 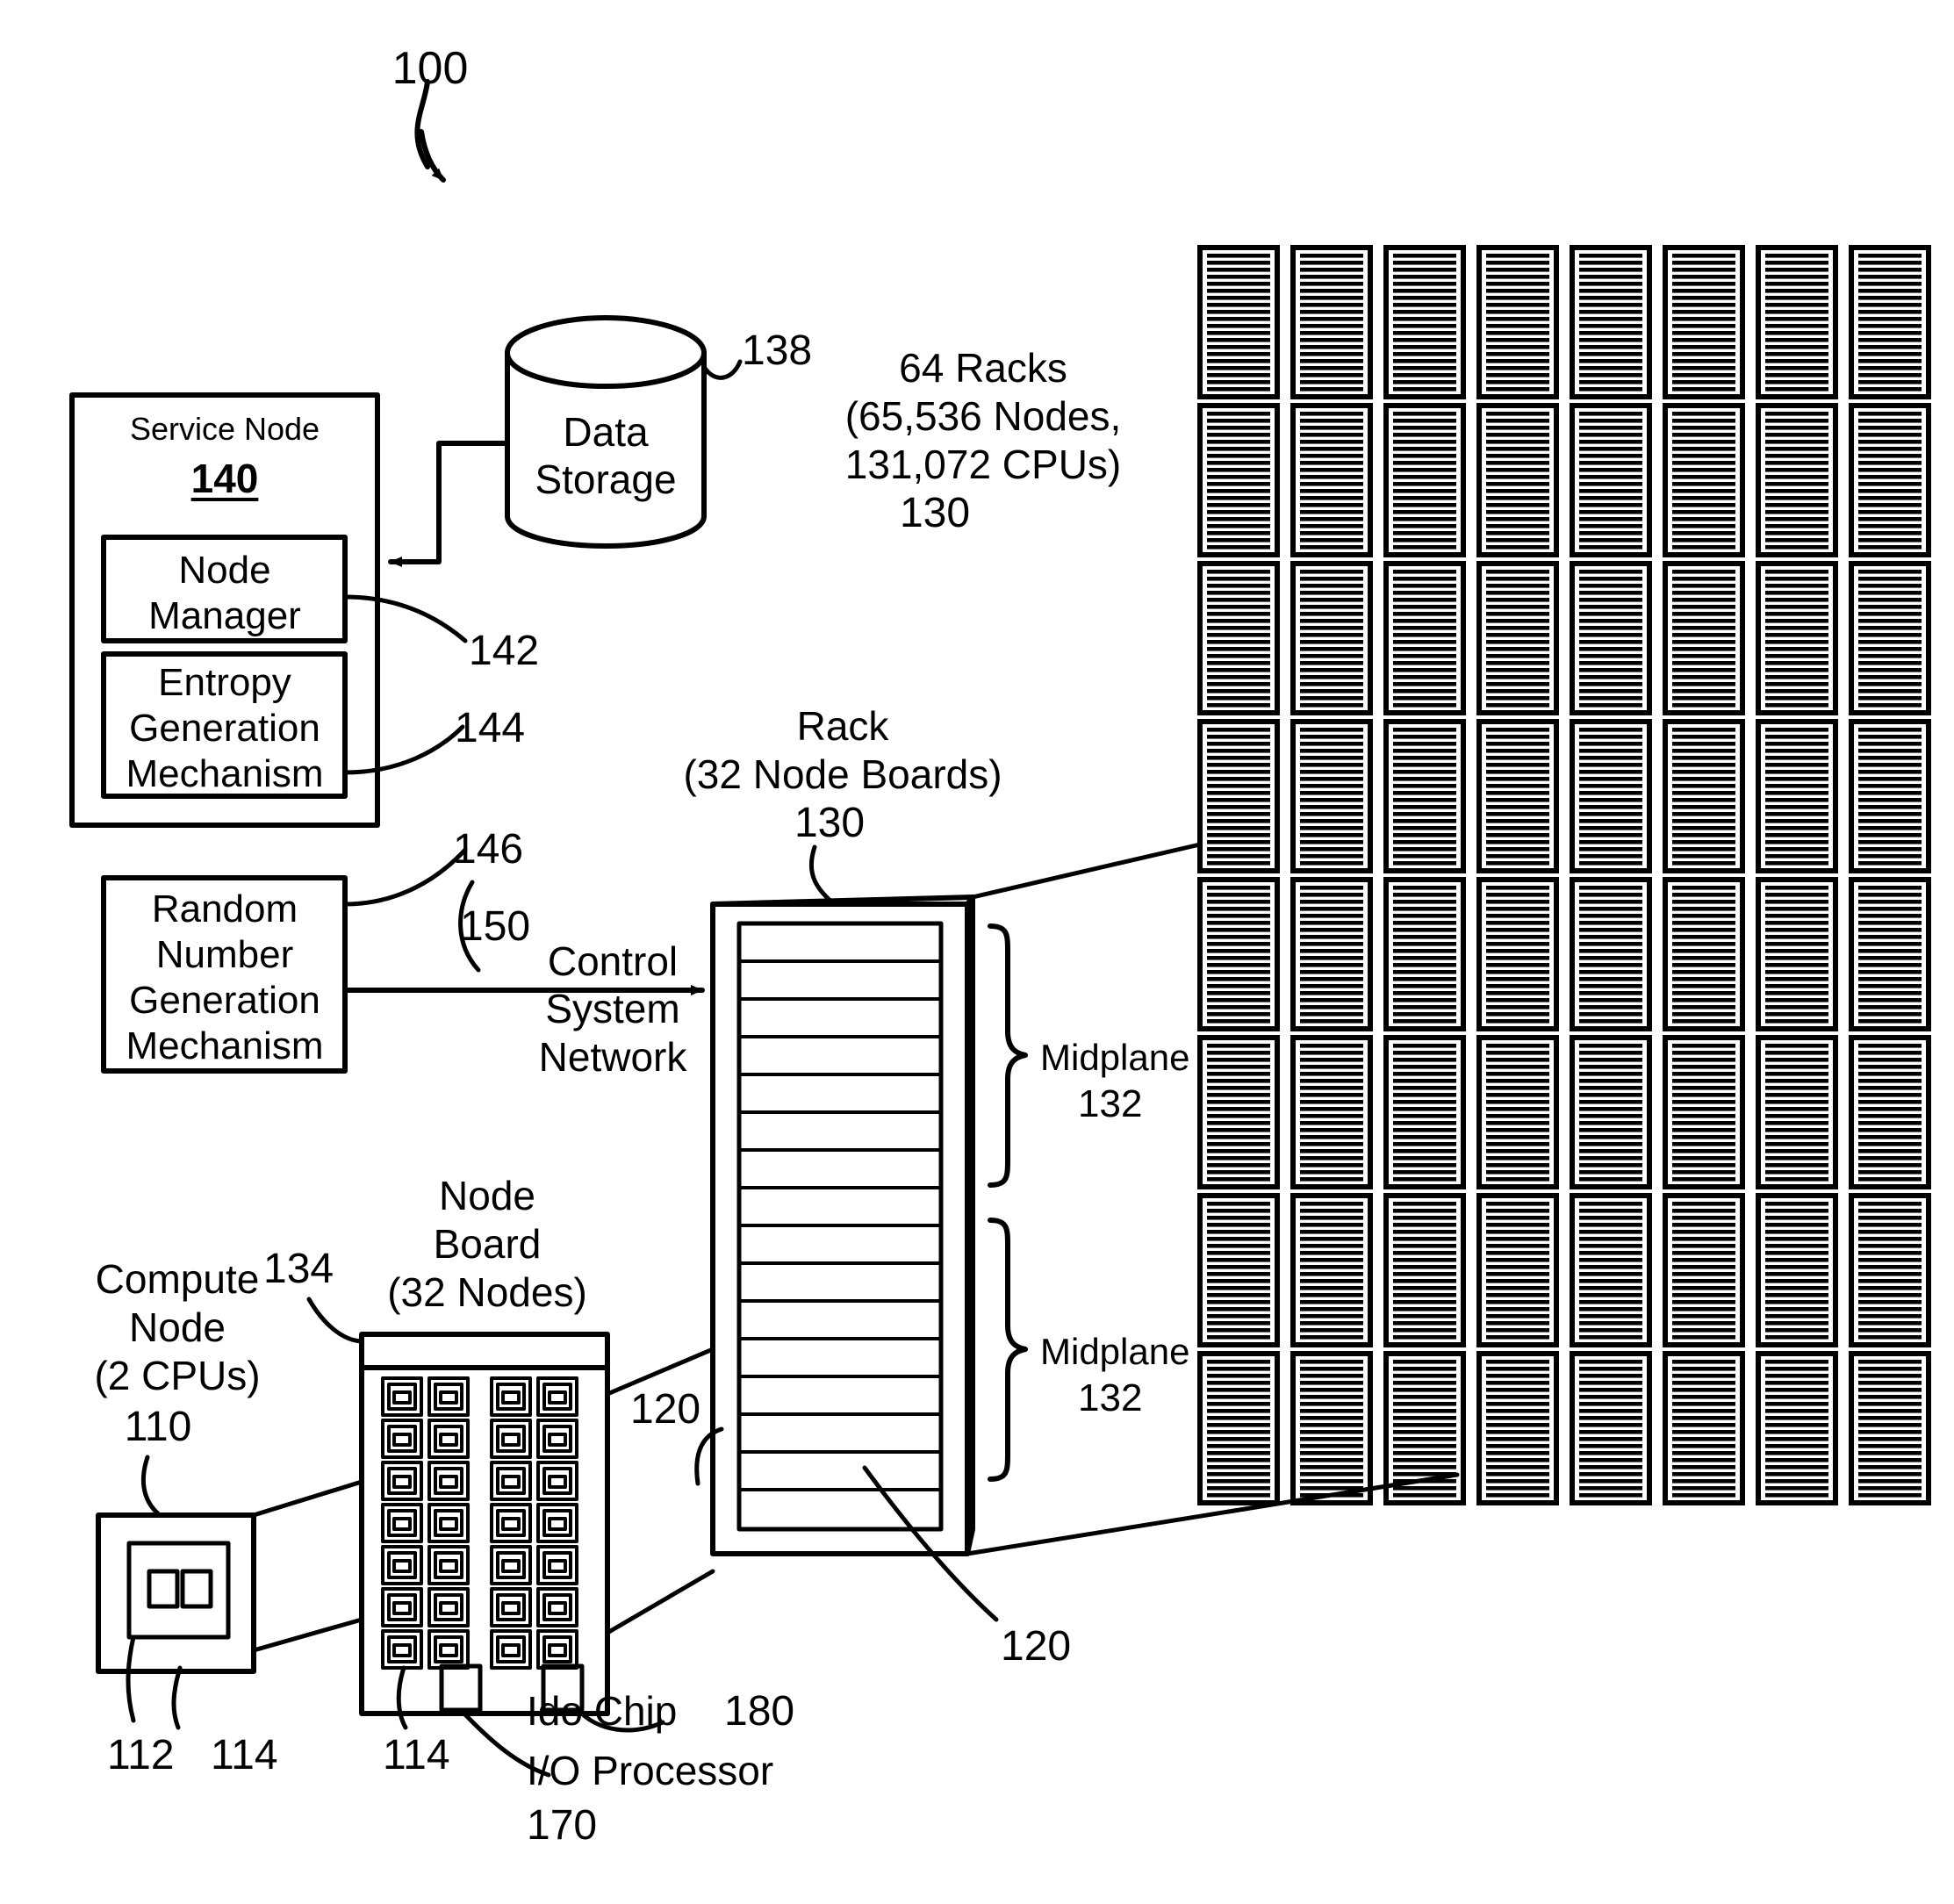 What do you see at coordinates (1115, 1351) in the screenshot?
I see `midplane-bottom-label: Midplane` at bounding box center [1115, 1351].